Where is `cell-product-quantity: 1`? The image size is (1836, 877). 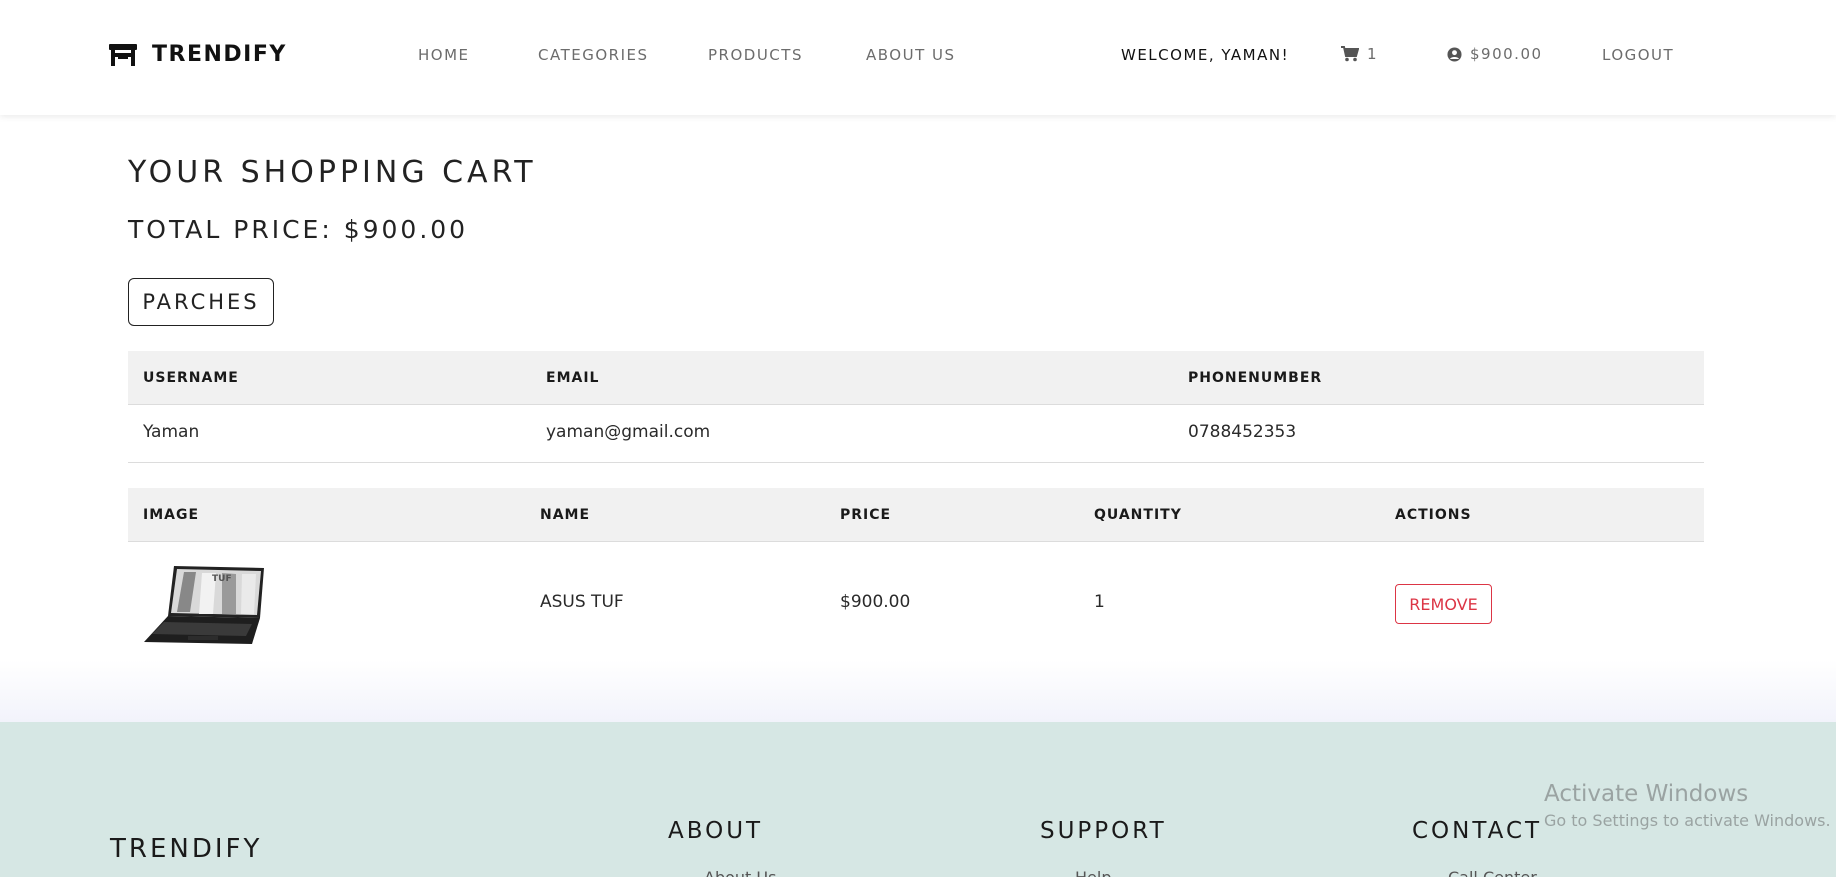 cell-product-quantity: 1 is located at coordinates (1099, 602).